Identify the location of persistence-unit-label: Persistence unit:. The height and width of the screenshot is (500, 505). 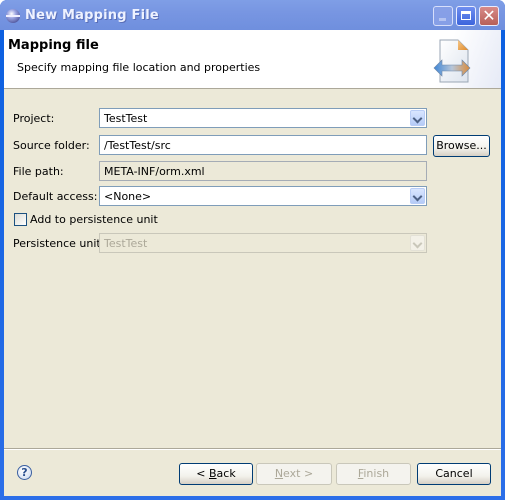
(59, 243).